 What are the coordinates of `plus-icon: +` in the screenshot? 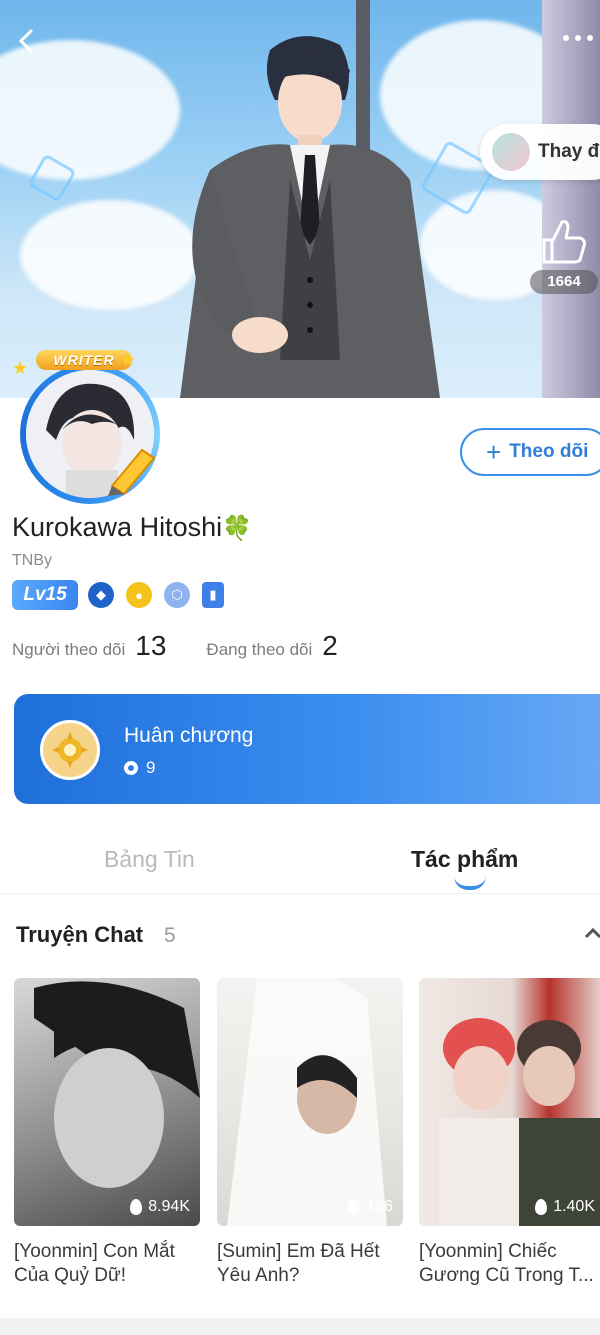 It's located at (494, 452).